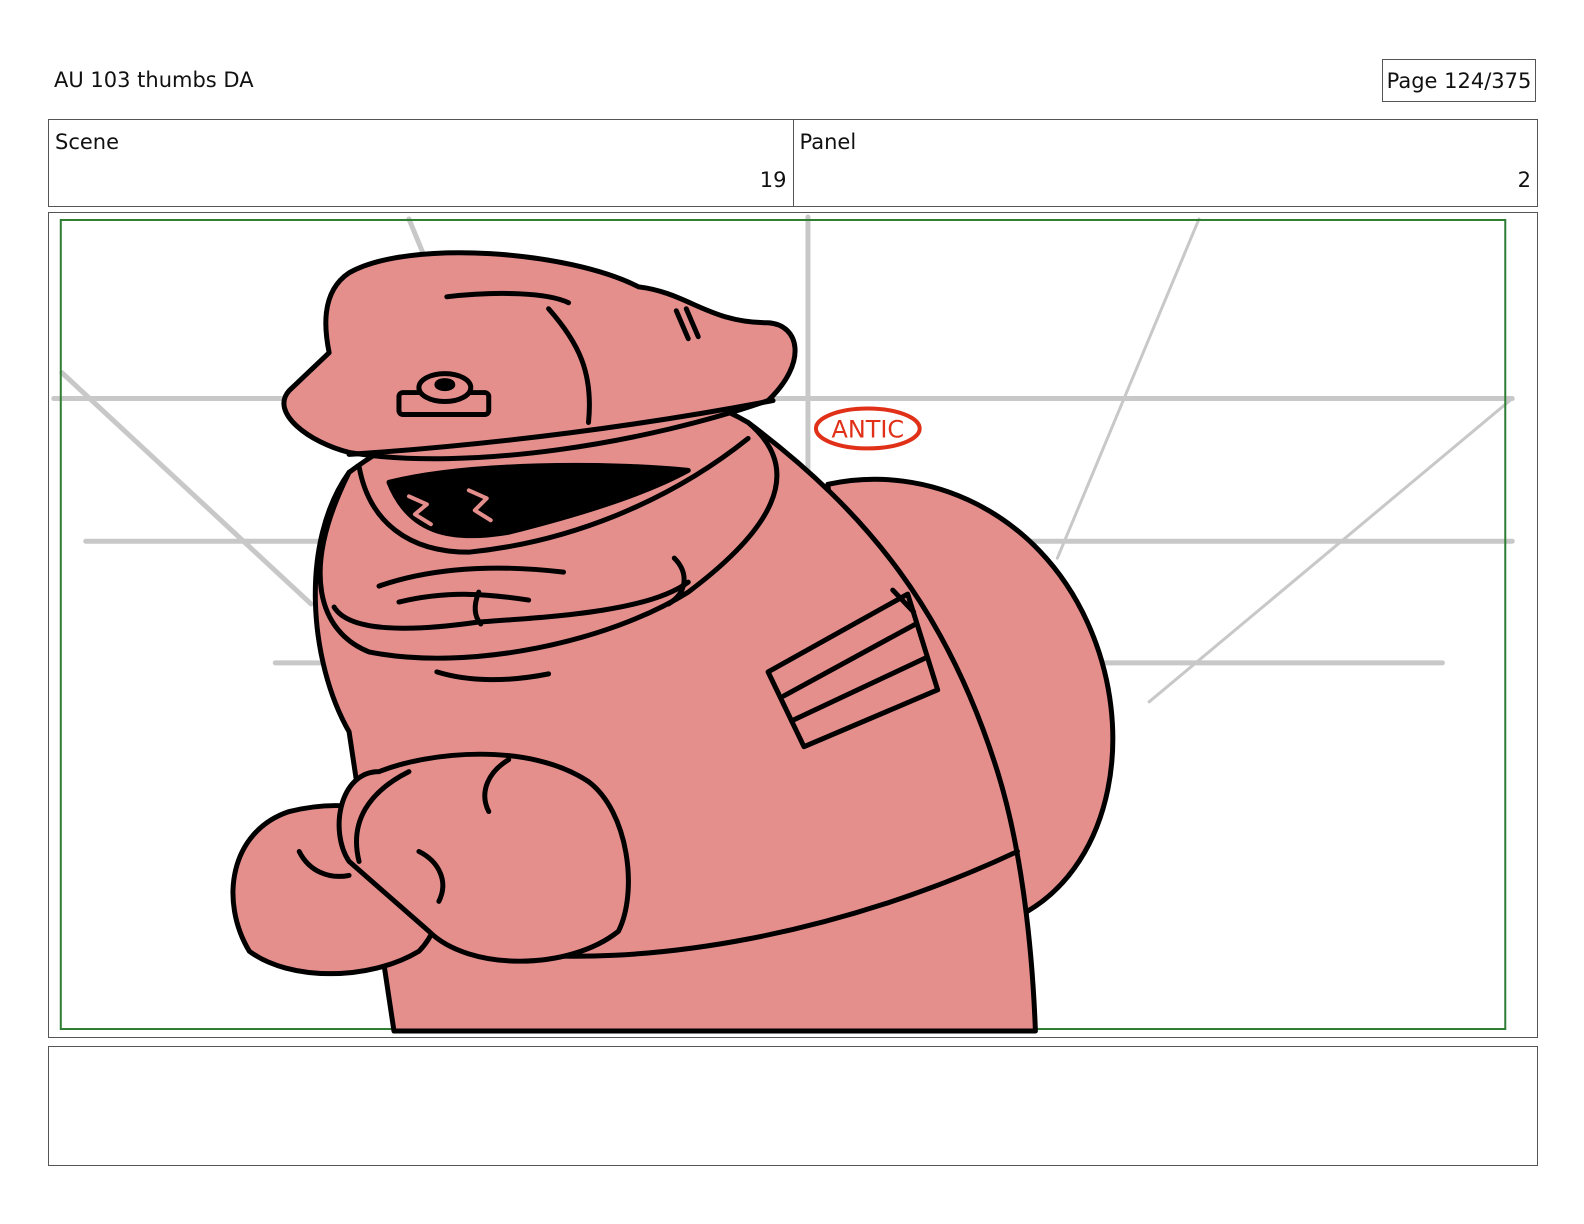  What do you see at coordinates (793, 1106) in the screenshot?
I see `panel-notes` at bounding box center [793, 1106].